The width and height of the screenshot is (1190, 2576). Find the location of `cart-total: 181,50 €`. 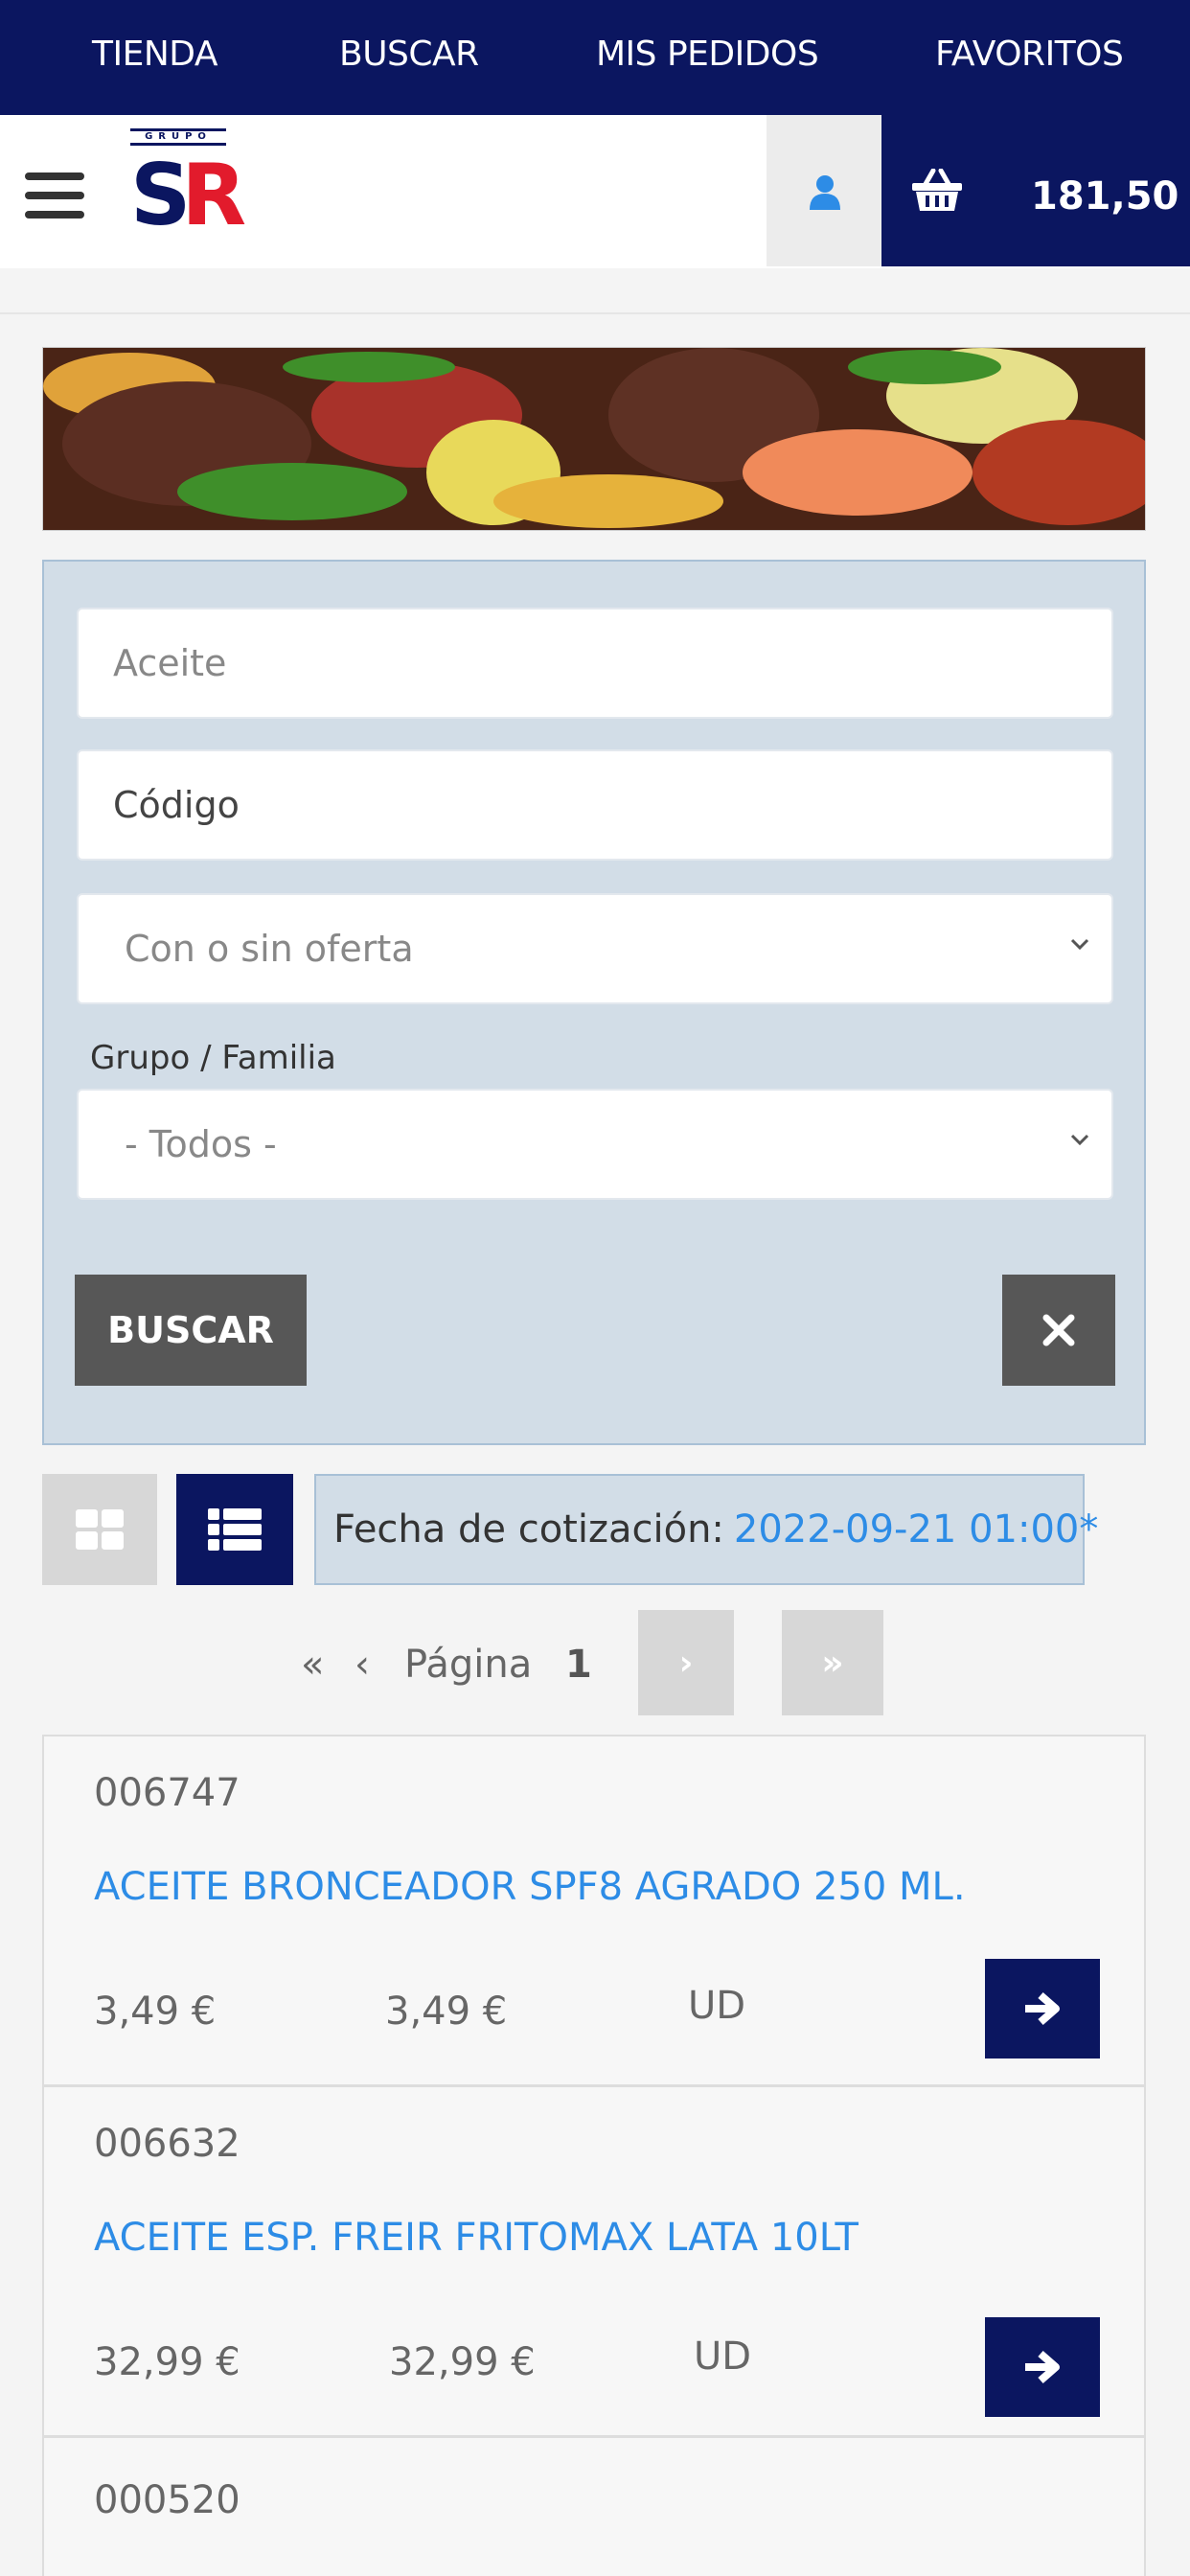

cart-total: 181,50 € is located at coordinates (1110, 196).